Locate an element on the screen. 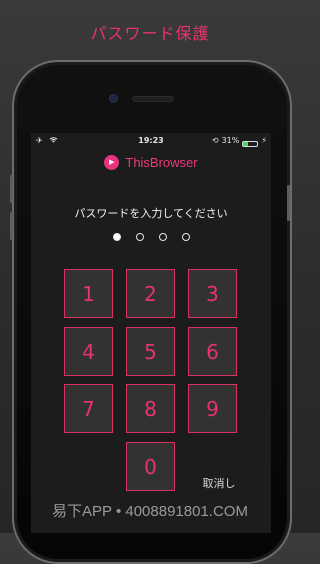  cancel-button: 取消し is located at coordinates (219, 483).